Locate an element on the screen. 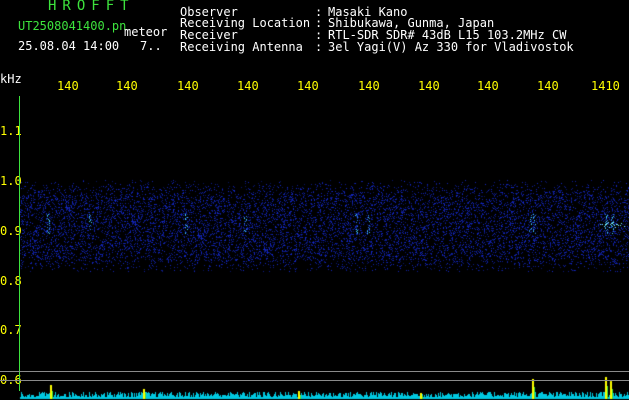 The width and height of the screenshot is (629, 400). date-time: 25.08.04 14:00 is located at coordinates (69, 46).